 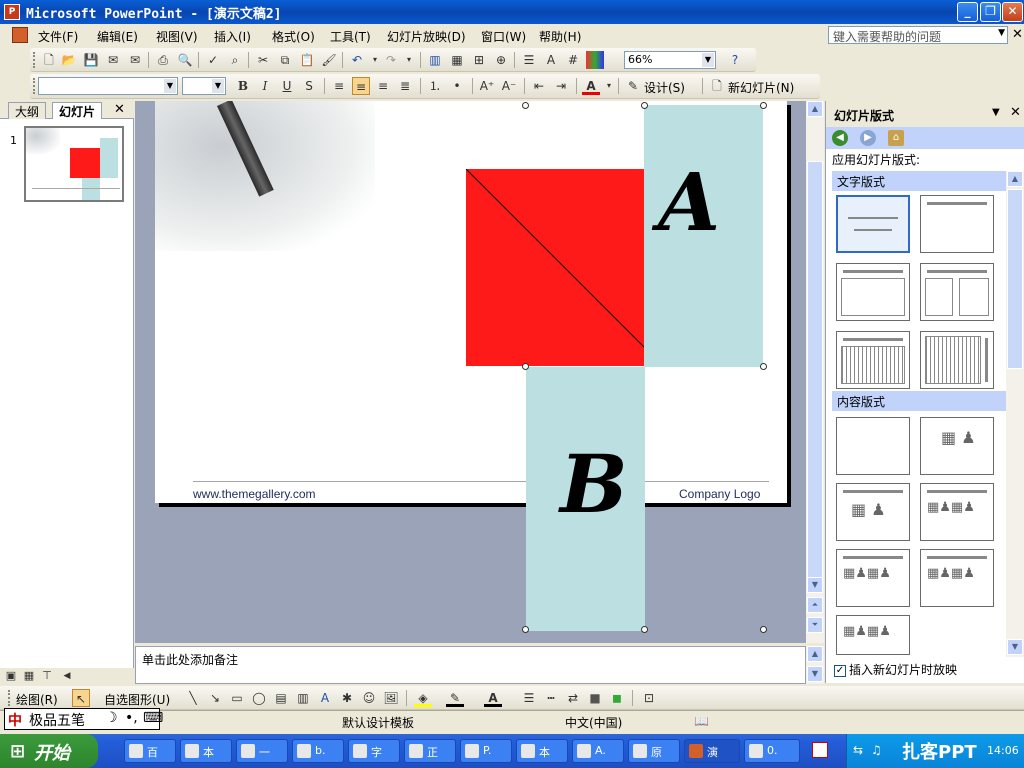 What do you see at coordinates (493, 698) in the screenshot?
I see `drawing-font-color-icon: A` at bounding box center [493, 698].